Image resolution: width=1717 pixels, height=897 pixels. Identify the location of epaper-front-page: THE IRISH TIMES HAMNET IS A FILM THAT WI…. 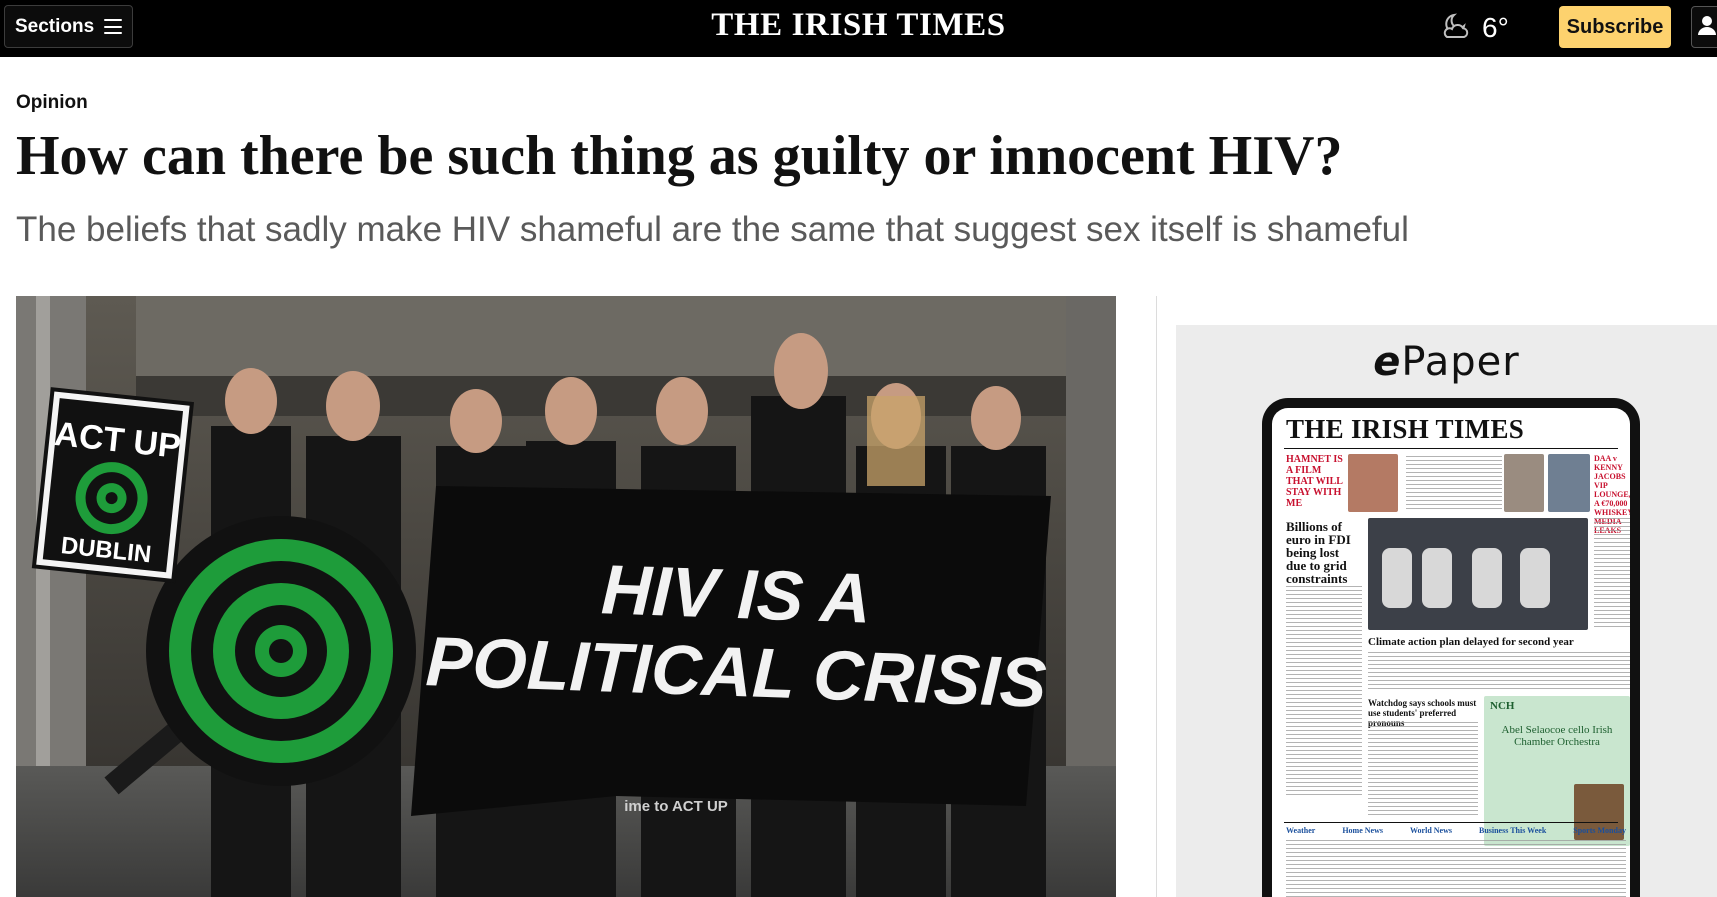
(1451, 652).